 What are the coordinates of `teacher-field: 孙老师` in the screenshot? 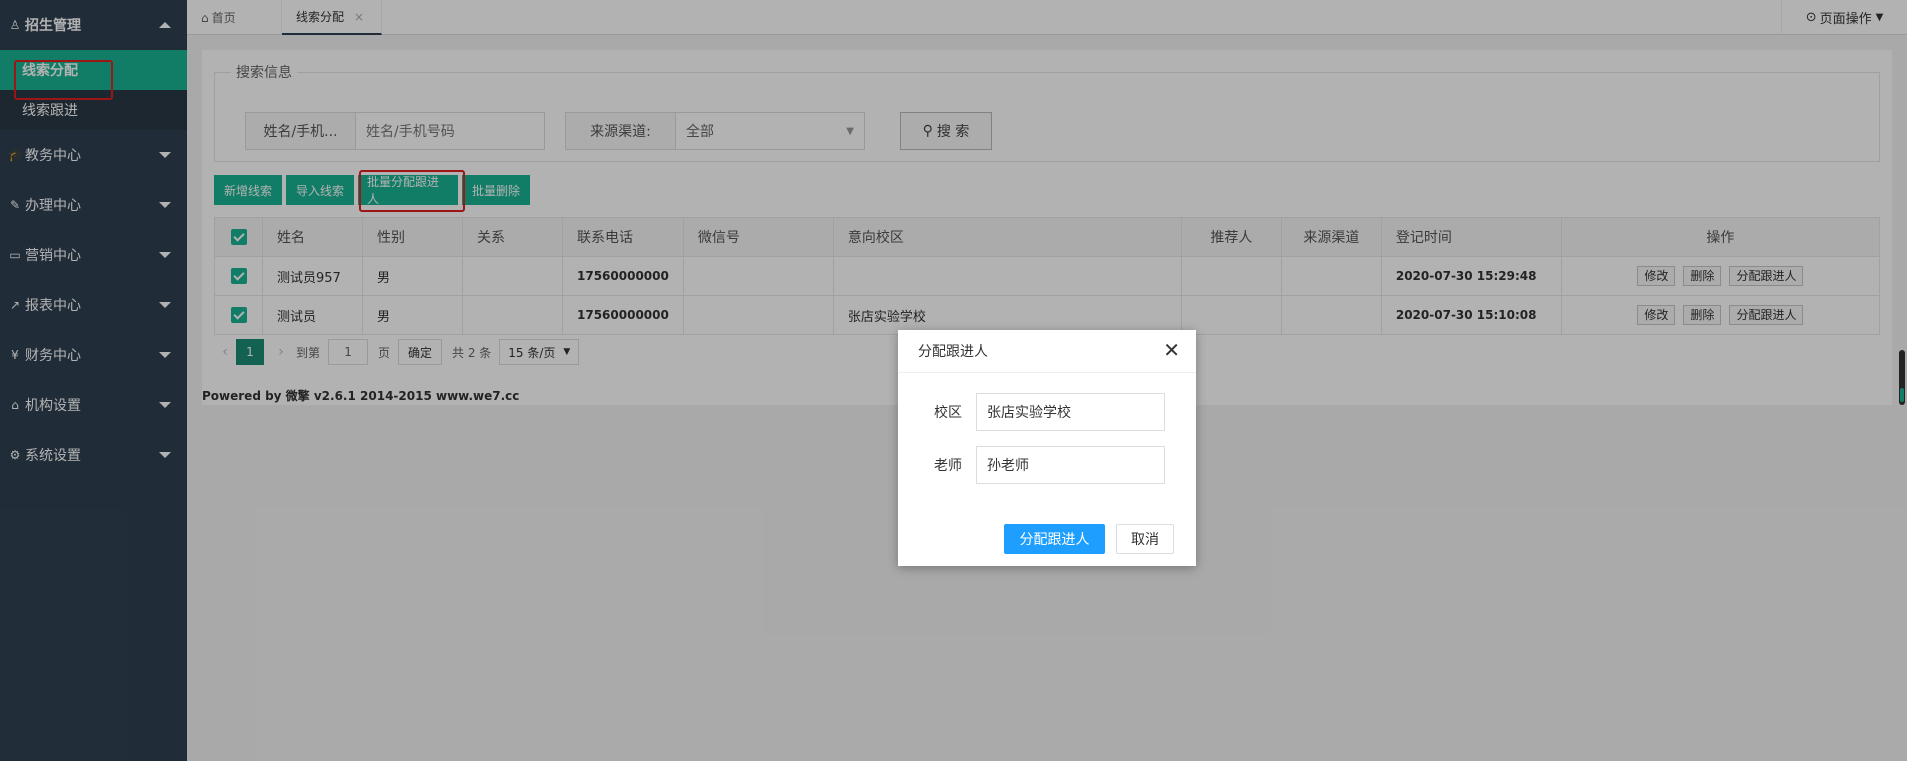 It's located at (1070, 465).